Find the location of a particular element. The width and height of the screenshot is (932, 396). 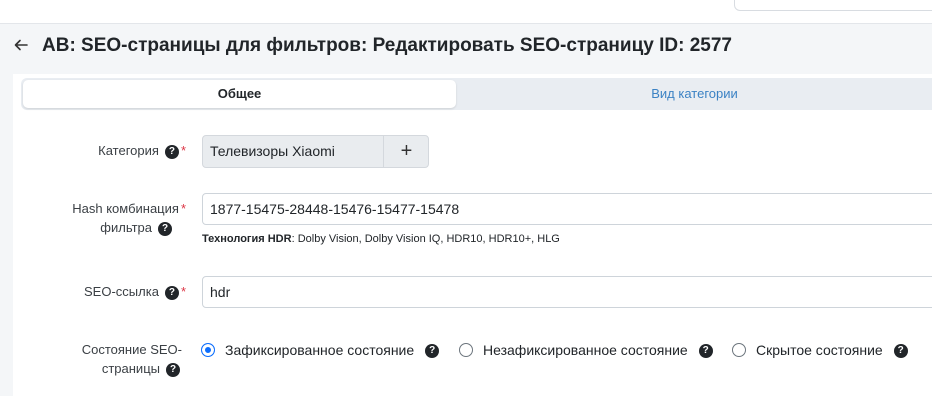

category-label: Категория is located at coordinates (128, 150).